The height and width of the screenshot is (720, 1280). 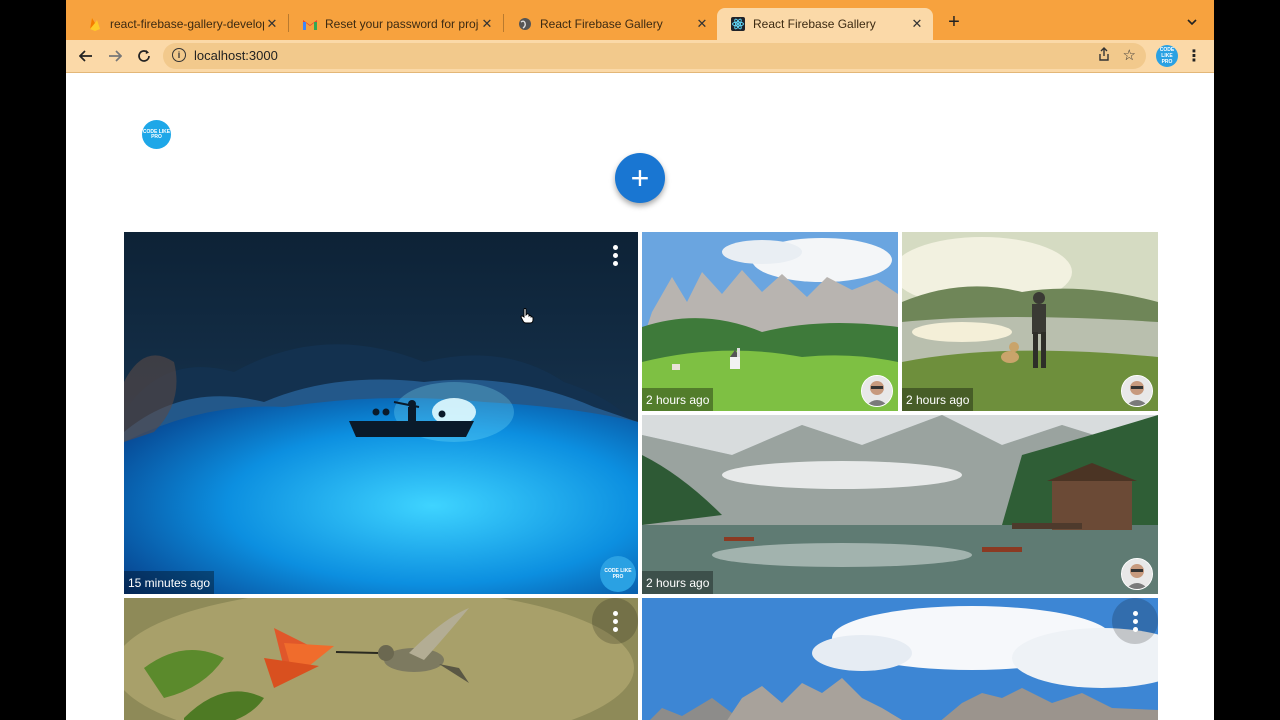 What do you see at coordinates (115, 56) in the screenshot?
I see `forward-icon` at bounding box center [115, 56].